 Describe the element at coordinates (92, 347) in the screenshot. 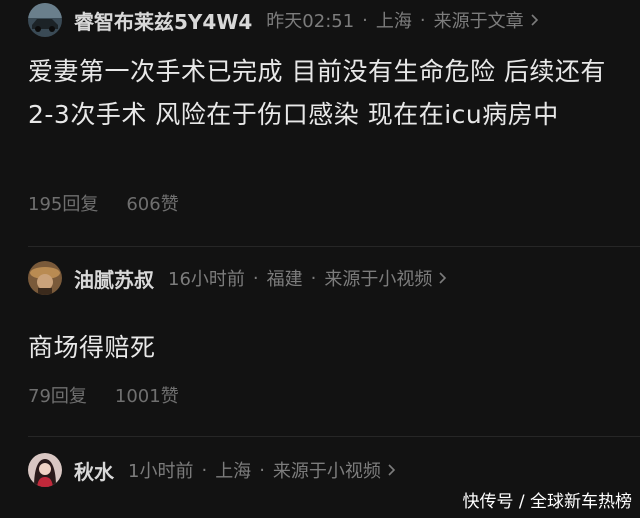

I see `comment-text: 商场得赔死` at that location.